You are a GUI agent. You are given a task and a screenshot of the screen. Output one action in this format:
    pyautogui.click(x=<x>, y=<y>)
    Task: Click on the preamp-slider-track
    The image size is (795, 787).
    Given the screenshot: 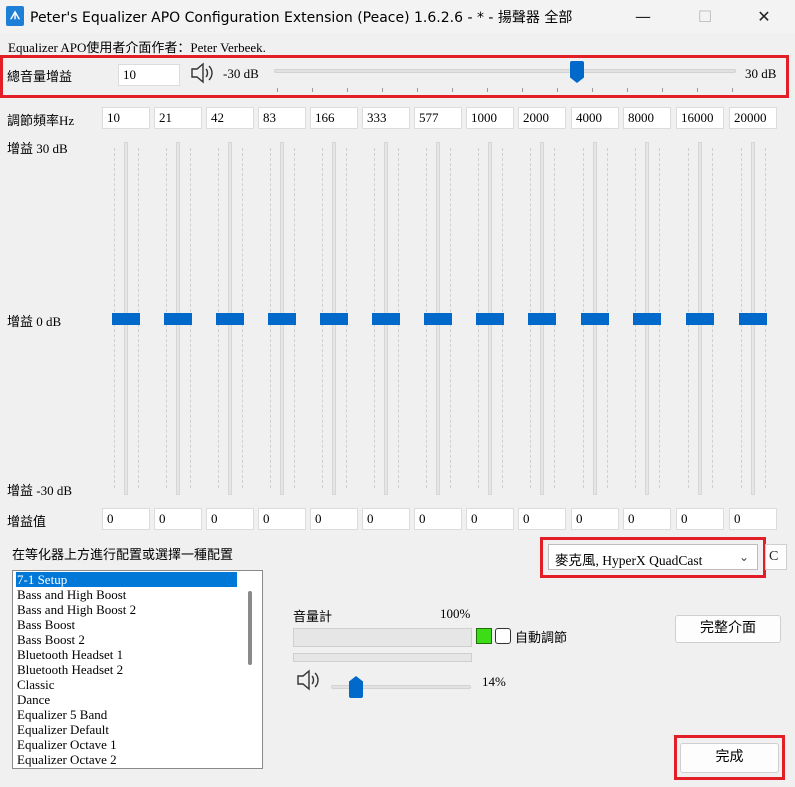 What is the action you would take?
    pyautogui.click(x=505, y=71)
    